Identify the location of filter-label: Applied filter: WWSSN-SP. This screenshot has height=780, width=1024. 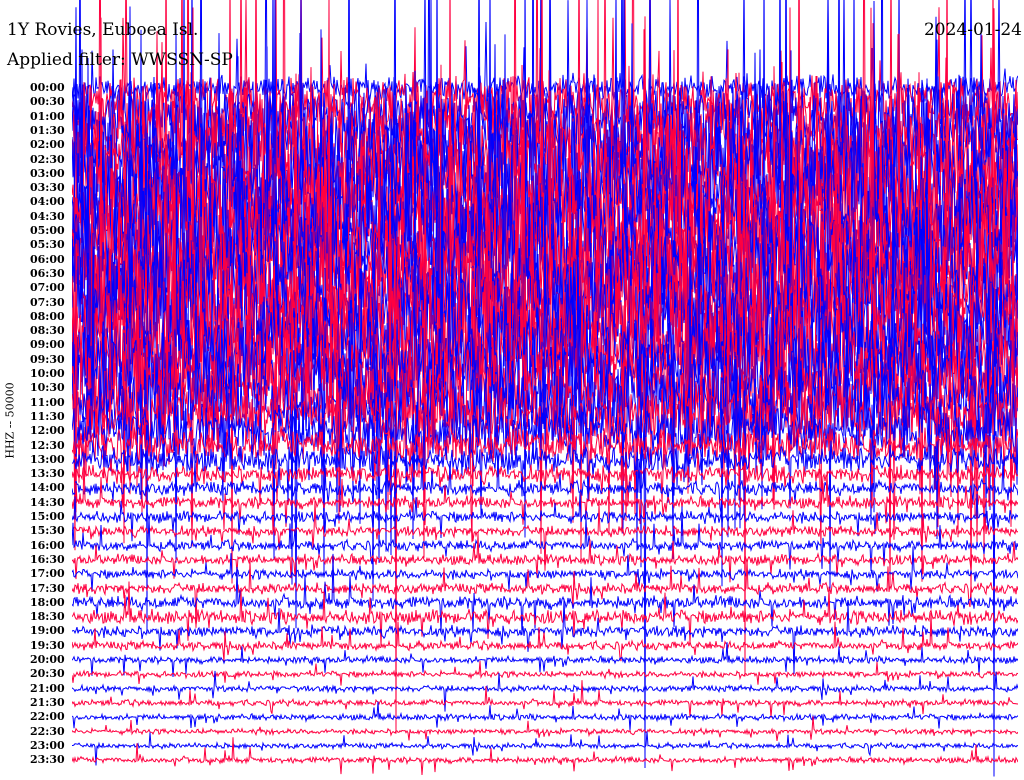
(120, 60).